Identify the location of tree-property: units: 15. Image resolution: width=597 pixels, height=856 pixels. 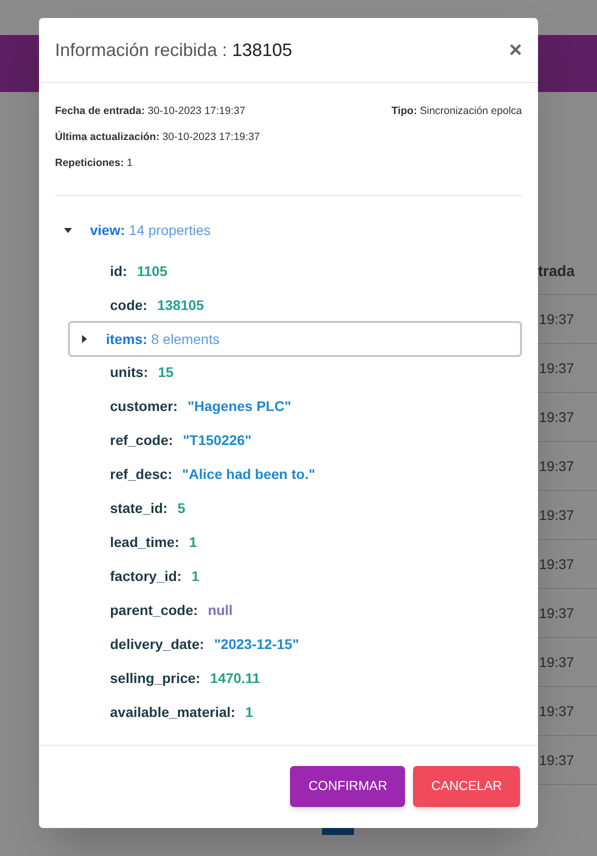
(142, 372).